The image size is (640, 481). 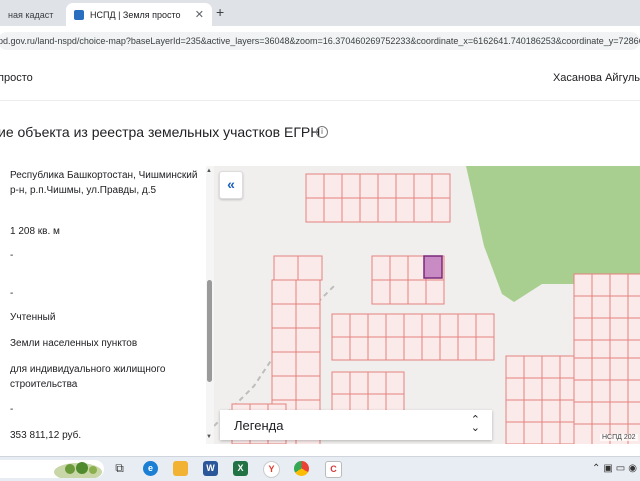 I want to click on browser-tab-cadastral: ная кадаст, so click(x=31, y=14).